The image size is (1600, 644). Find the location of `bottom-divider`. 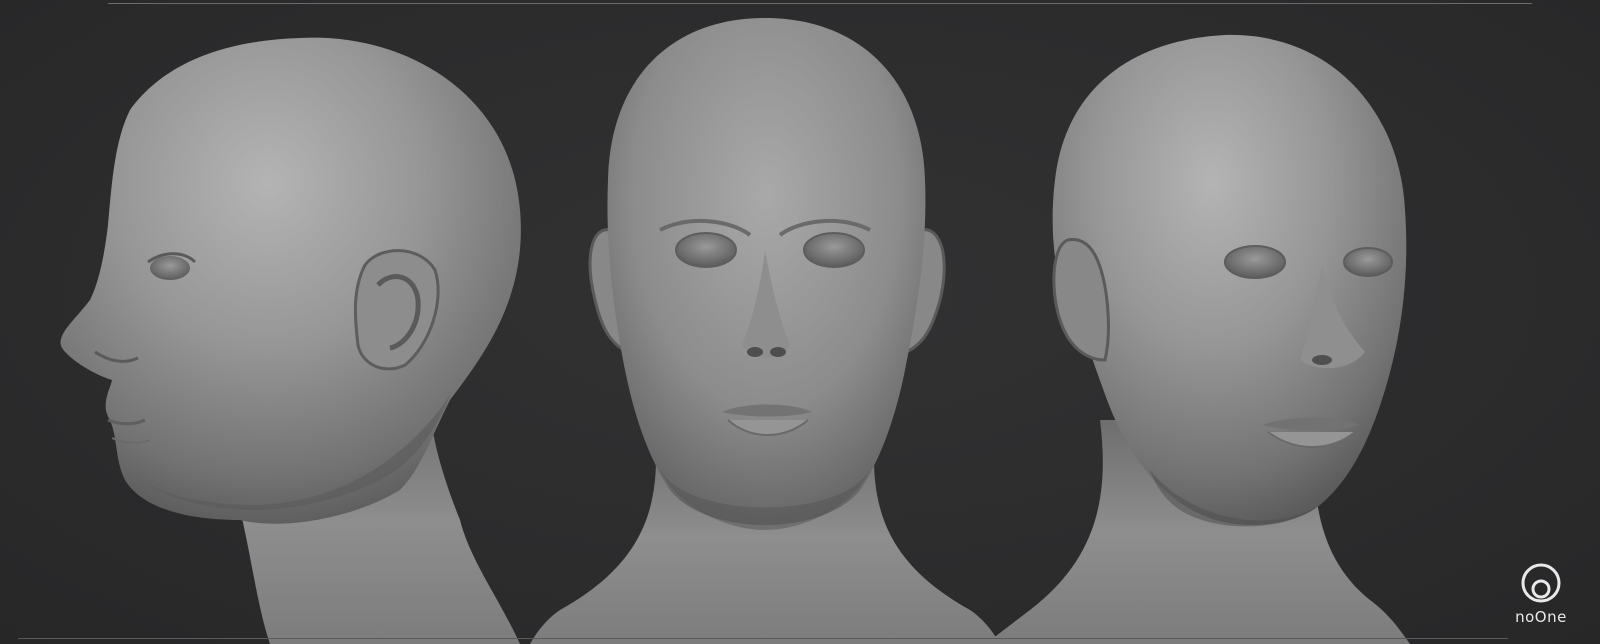

bottom-divider is located at coordinates (763, 638).